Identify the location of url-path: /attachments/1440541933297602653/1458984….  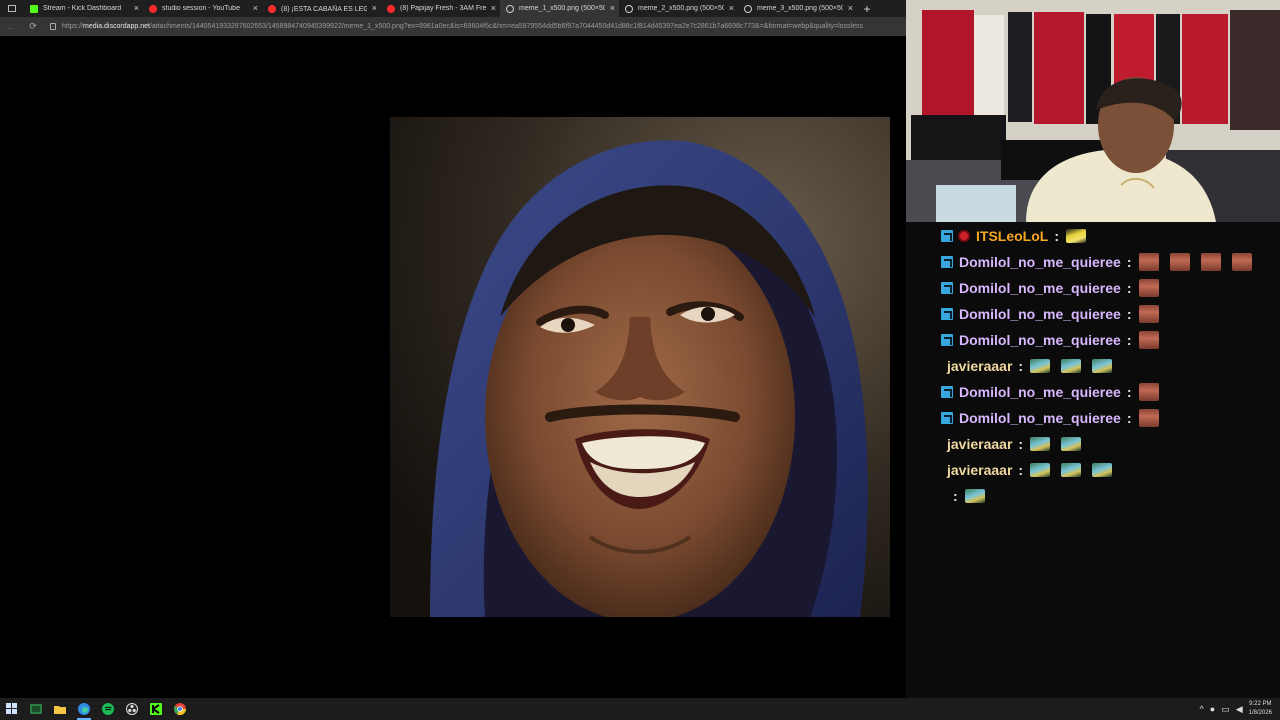
(506, 26).